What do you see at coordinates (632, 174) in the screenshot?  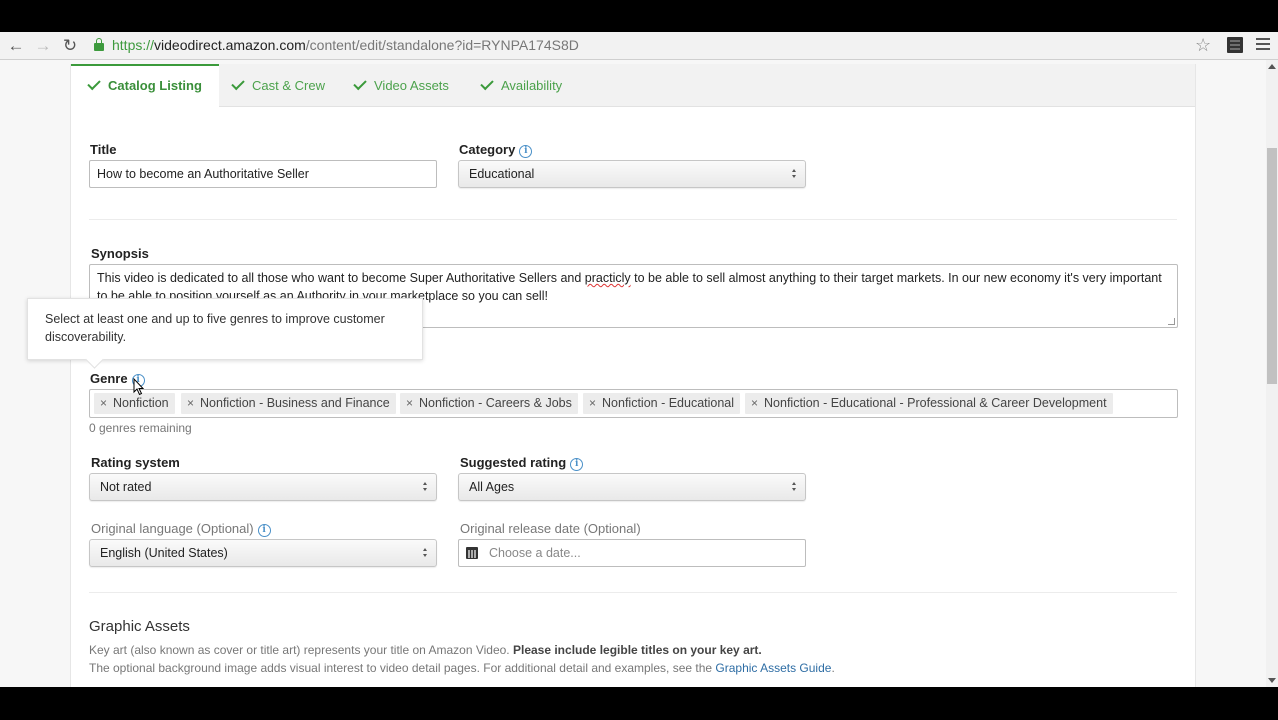 I see `category-select: Educational` at bounding box center [632, 174].